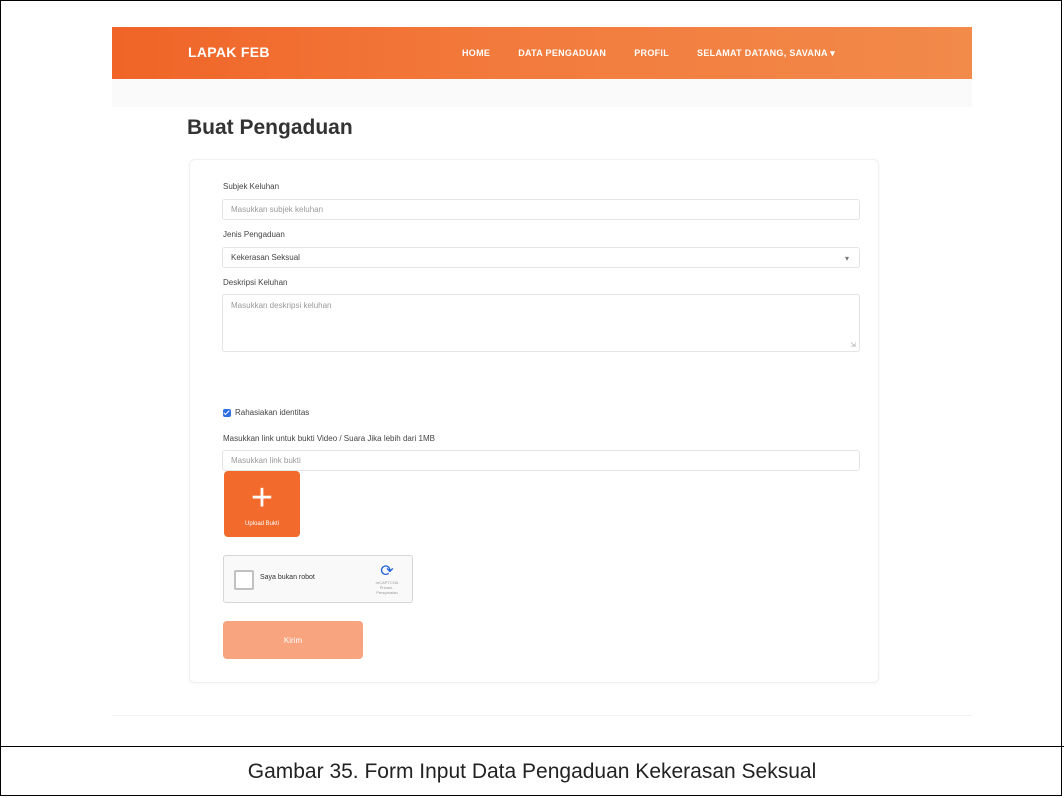  I want to click on recaptcha-icon: ⟳, so click(387, 571).